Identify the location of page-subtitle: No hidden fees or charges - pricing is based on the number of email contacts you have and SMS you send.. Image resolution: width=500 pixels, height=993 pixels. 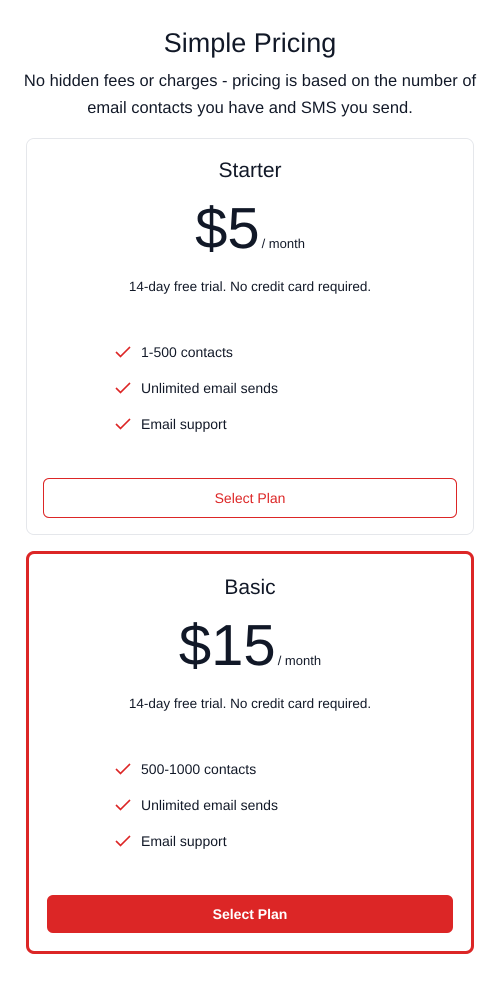
(250, 95).